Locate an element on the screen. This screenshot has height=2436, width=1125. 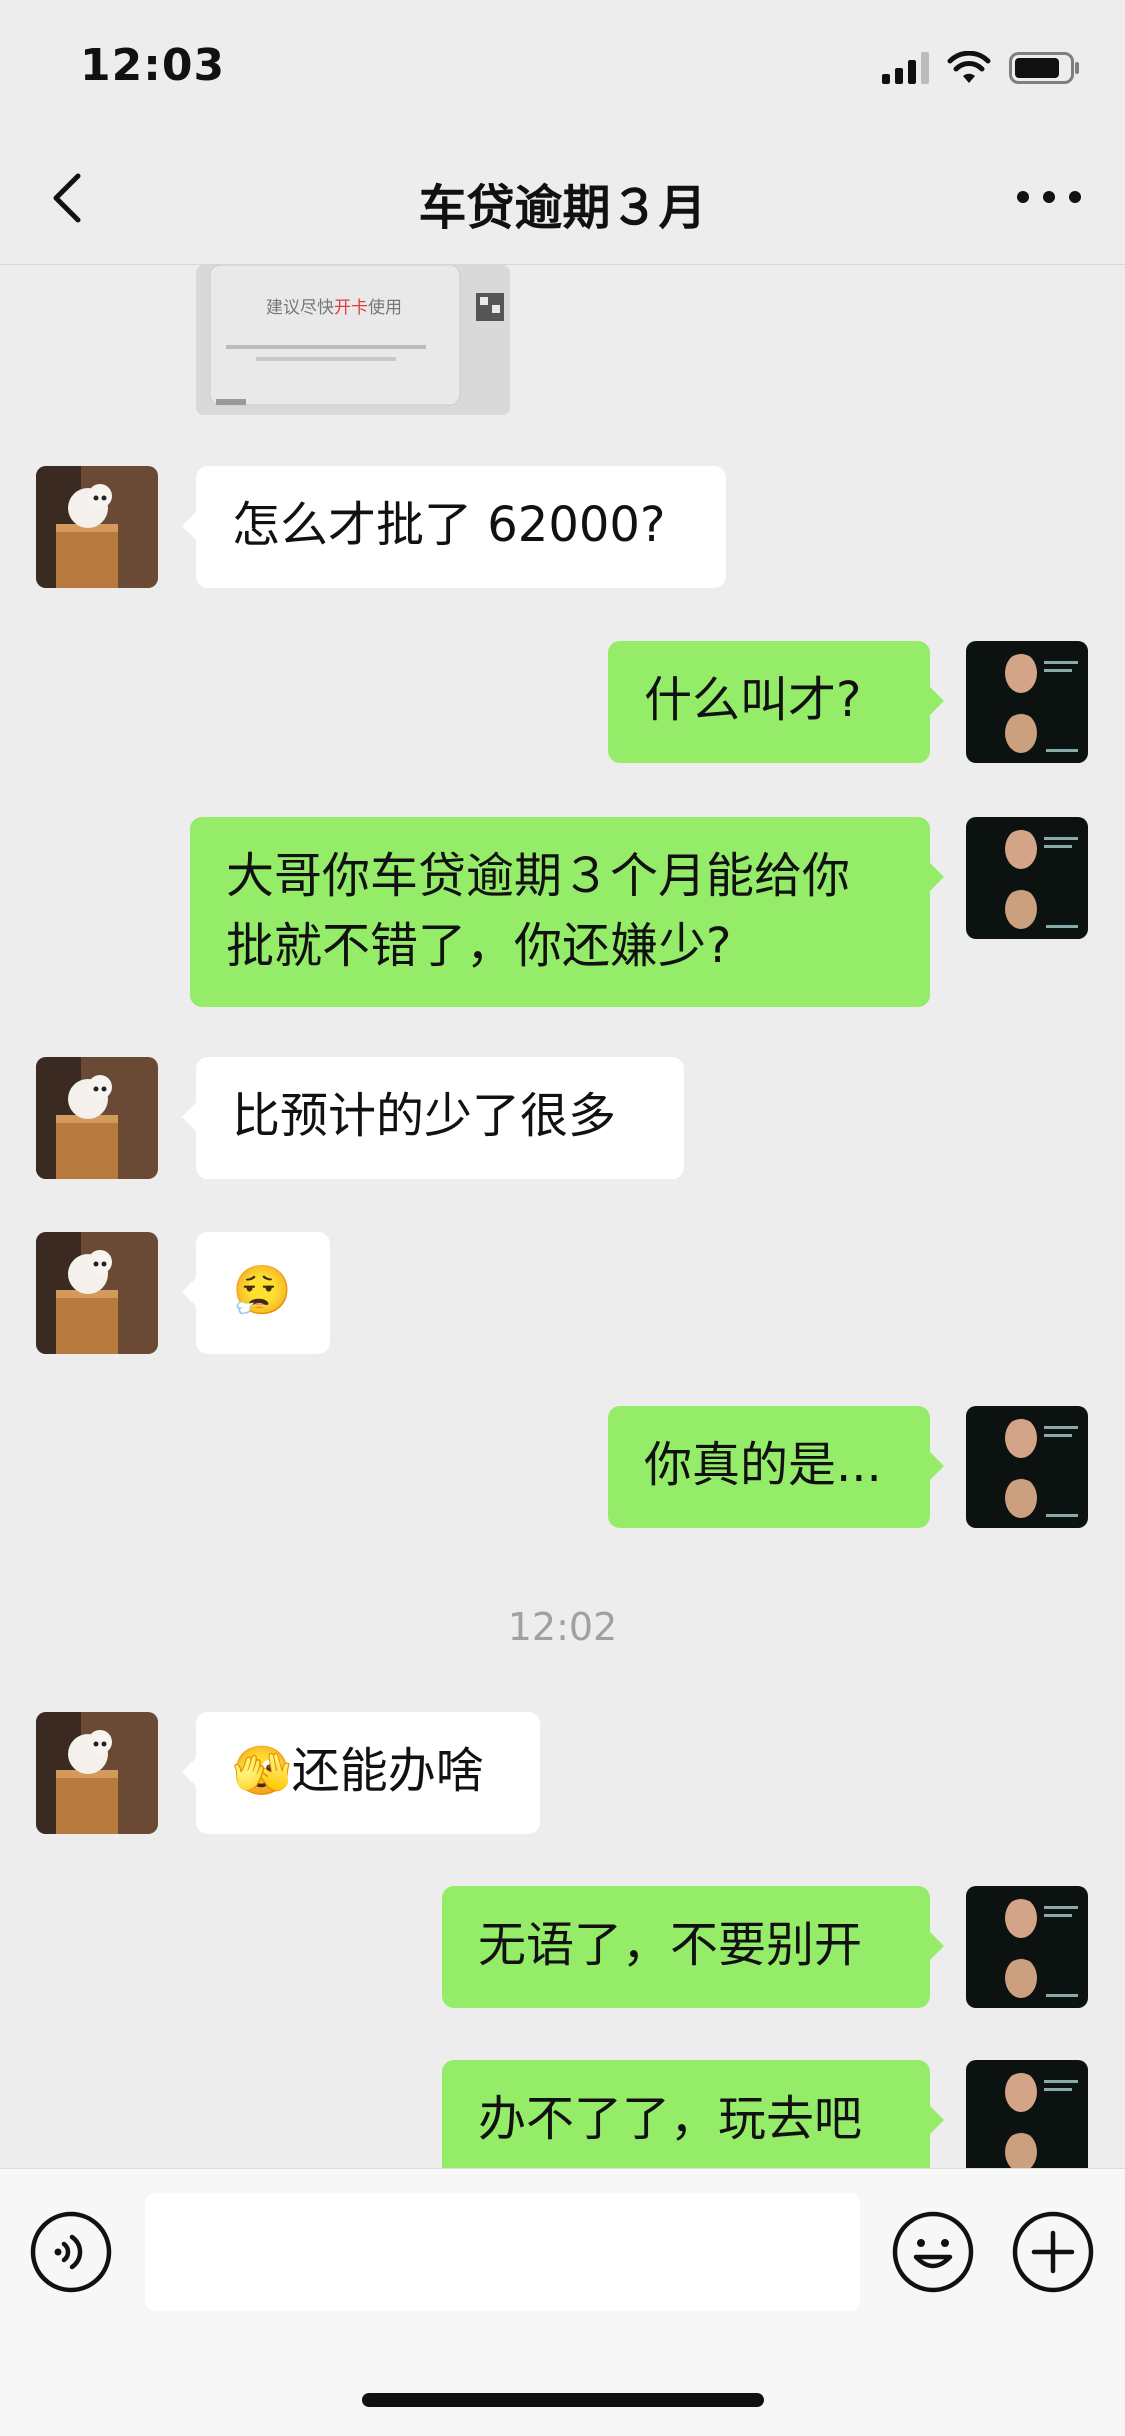
message-bubble: 什么叫才? is located at coordinates (776, 702).